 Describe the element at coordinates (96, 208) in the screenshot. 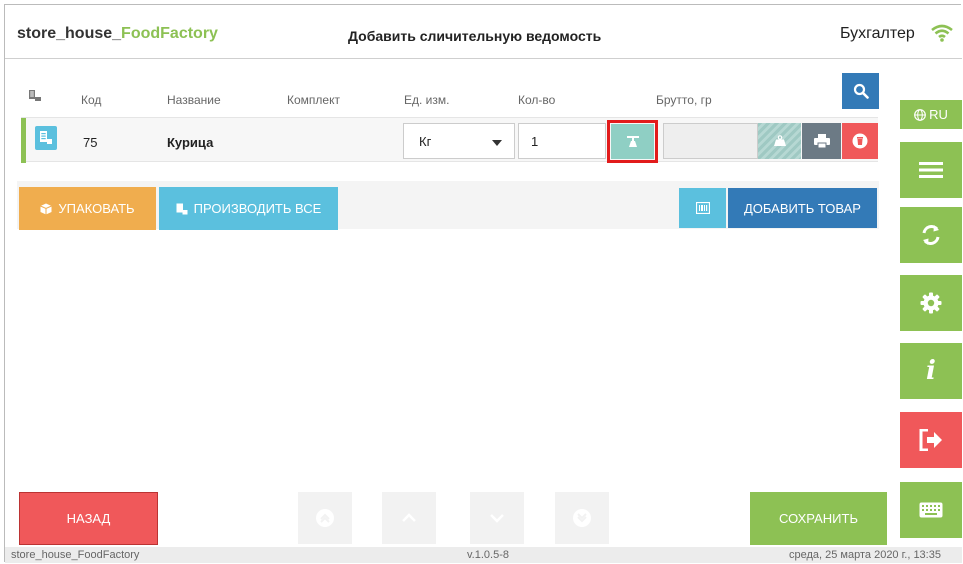

I see `pack-button-label: УПАКОВАТЬ` at that location.